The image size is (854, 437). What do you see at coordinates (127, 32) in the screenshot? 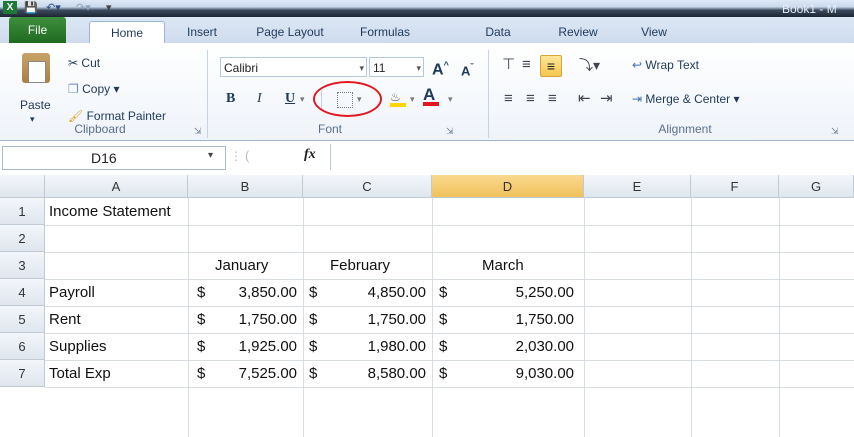
I see `tab-home: Home` at bounding box center [127, 32].